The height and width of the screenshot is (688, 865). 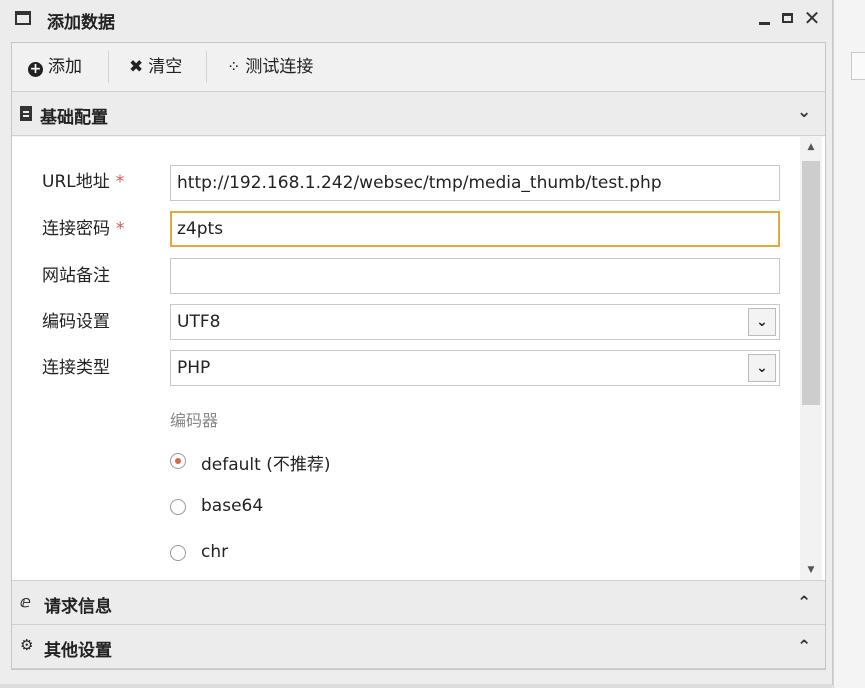 What do you see at coordinates (232, 506) in the screenshot?
I see `radio-label: base64` at bounding box center [232, 506].